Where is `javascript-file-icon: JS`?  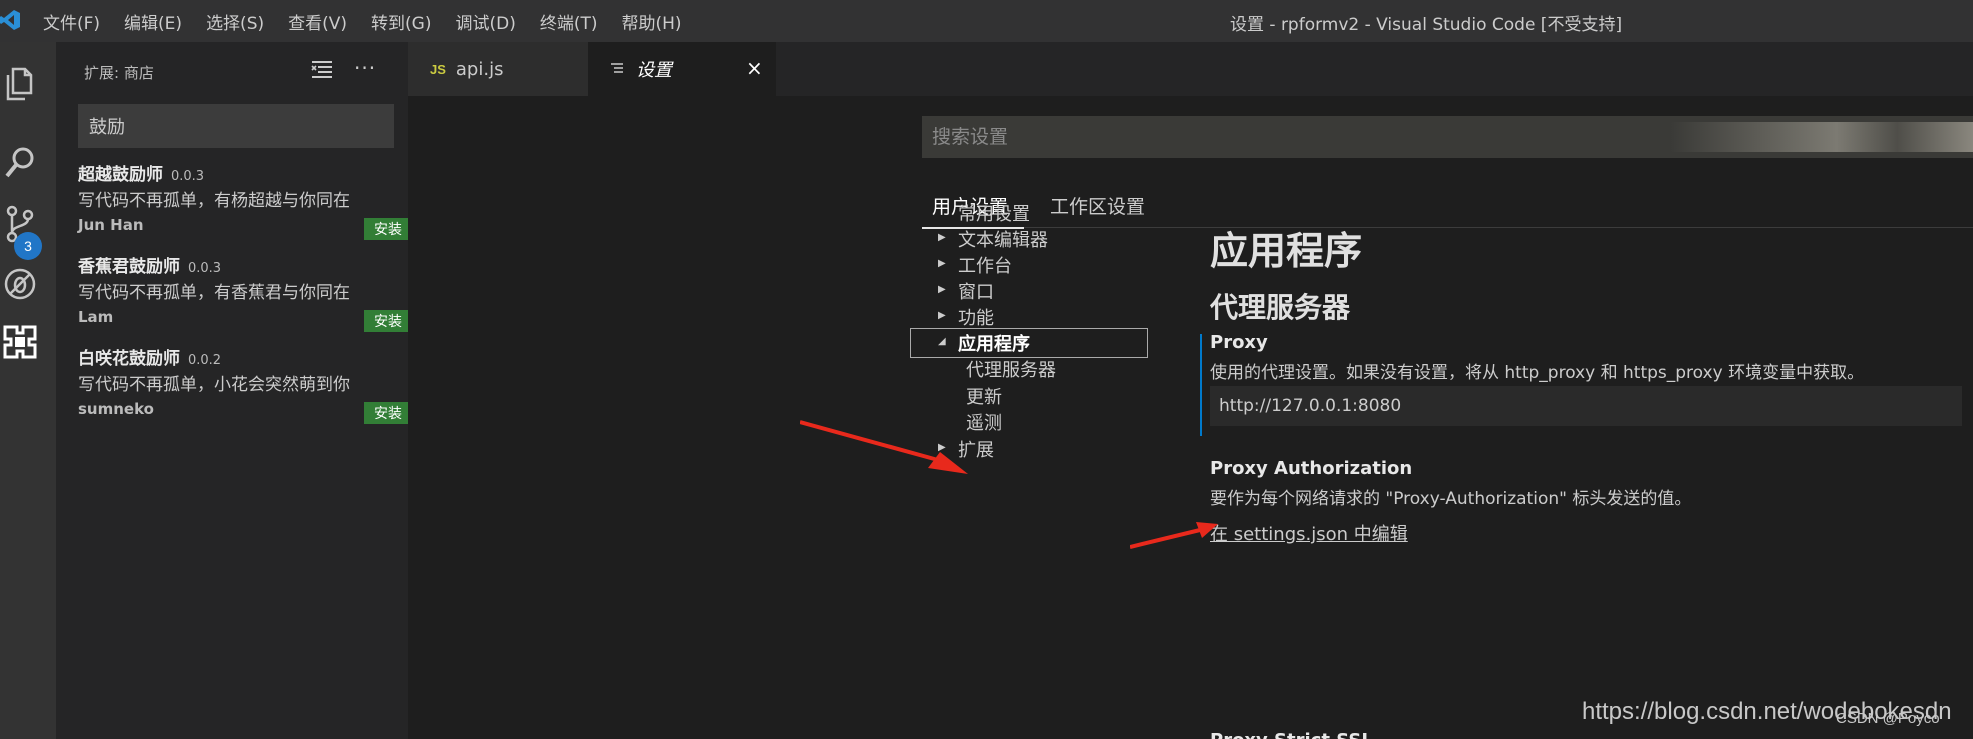 javascript-file-icon: JS is located at coordinates (438, 69).